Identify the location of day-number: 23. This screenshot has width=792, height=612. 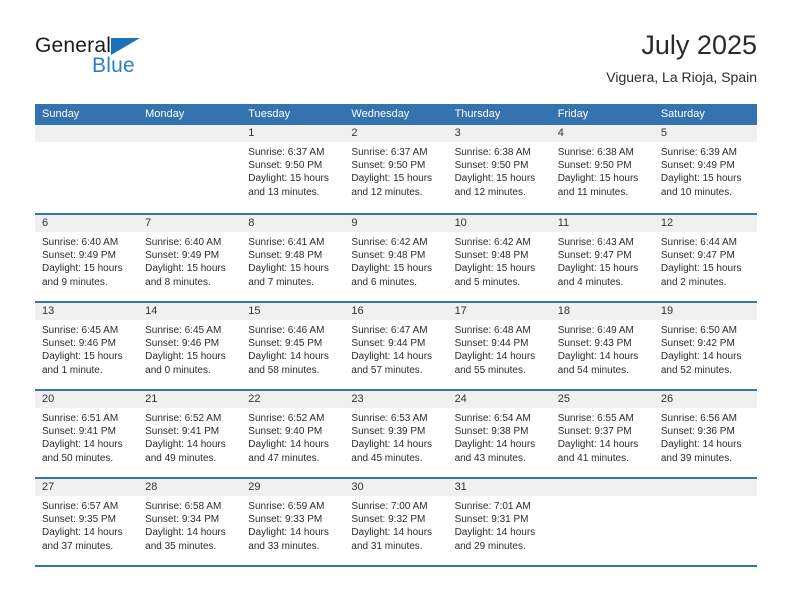
(396, 399).